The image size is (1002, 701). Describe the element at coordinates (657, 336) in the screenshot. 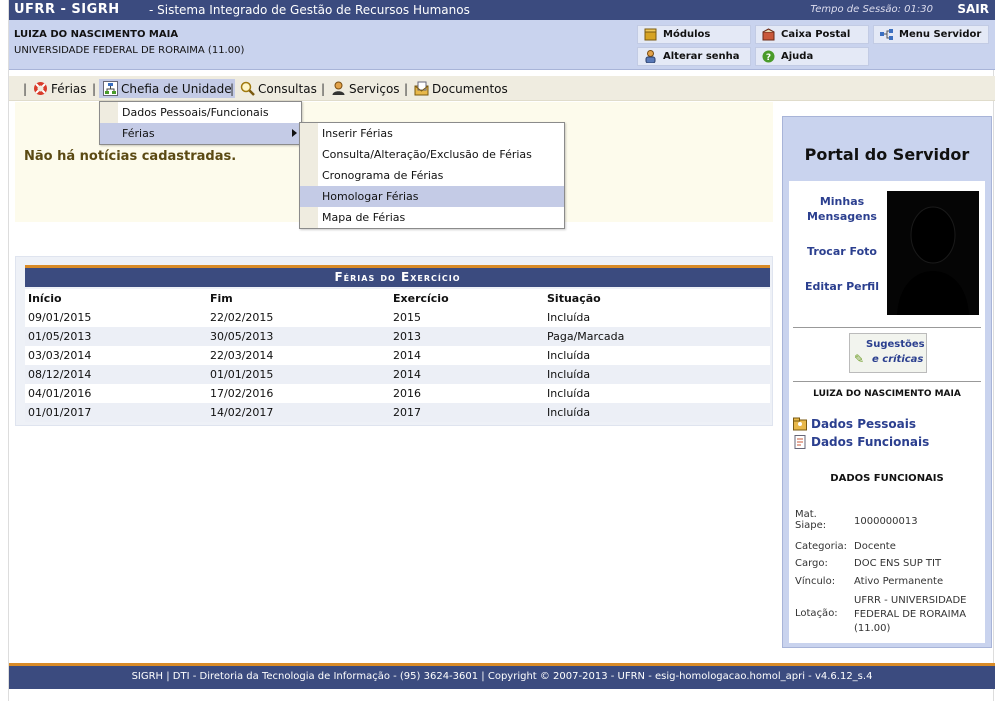

I see `cell-situacao: Paga/Marcada` at that location.